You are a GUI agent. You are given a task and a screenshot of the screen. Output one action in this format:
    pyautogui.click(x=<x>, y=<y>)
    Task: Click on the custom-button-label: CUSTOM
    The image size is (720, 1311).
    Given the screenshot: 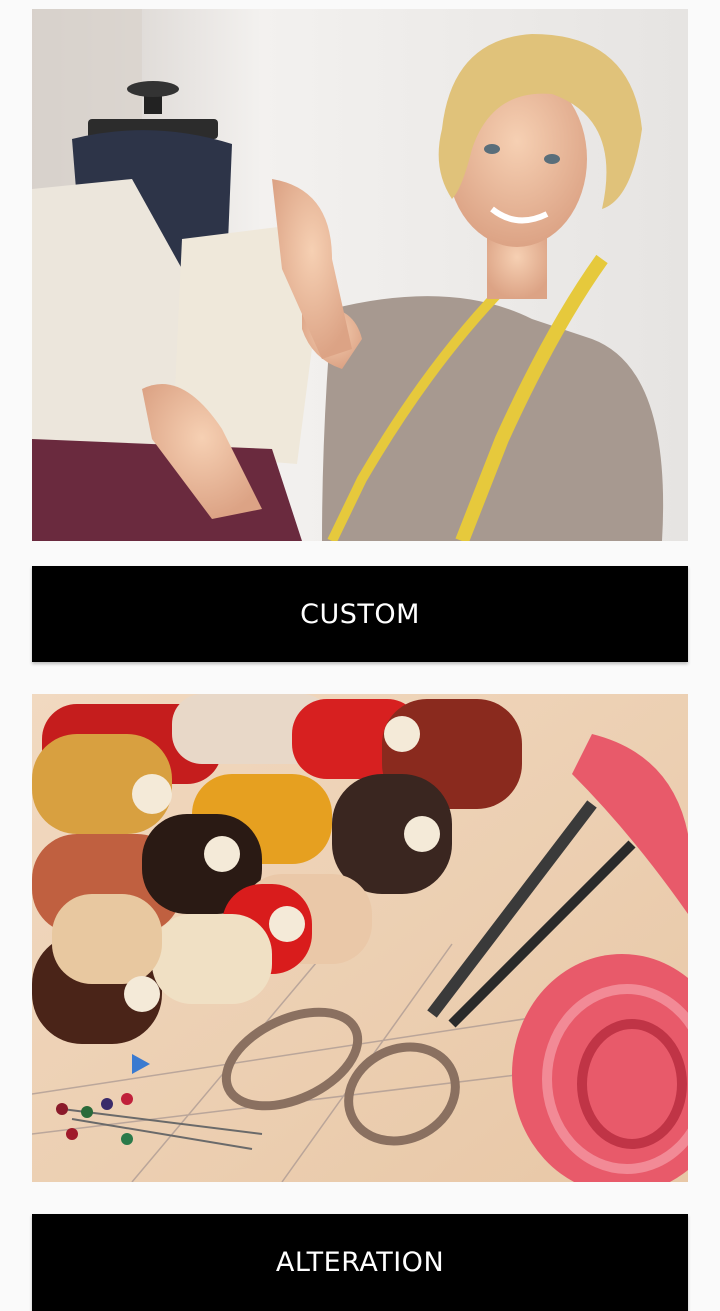 What is the action you would take?
    pyautogui.click(x=360, y=614)
    